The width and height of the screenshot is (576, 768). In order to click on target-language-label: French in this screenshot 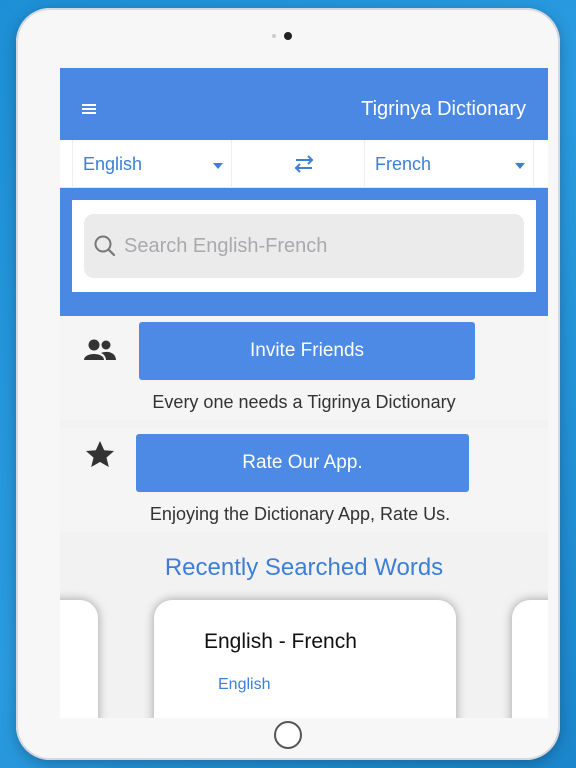, I will do `click(403, 163)`.